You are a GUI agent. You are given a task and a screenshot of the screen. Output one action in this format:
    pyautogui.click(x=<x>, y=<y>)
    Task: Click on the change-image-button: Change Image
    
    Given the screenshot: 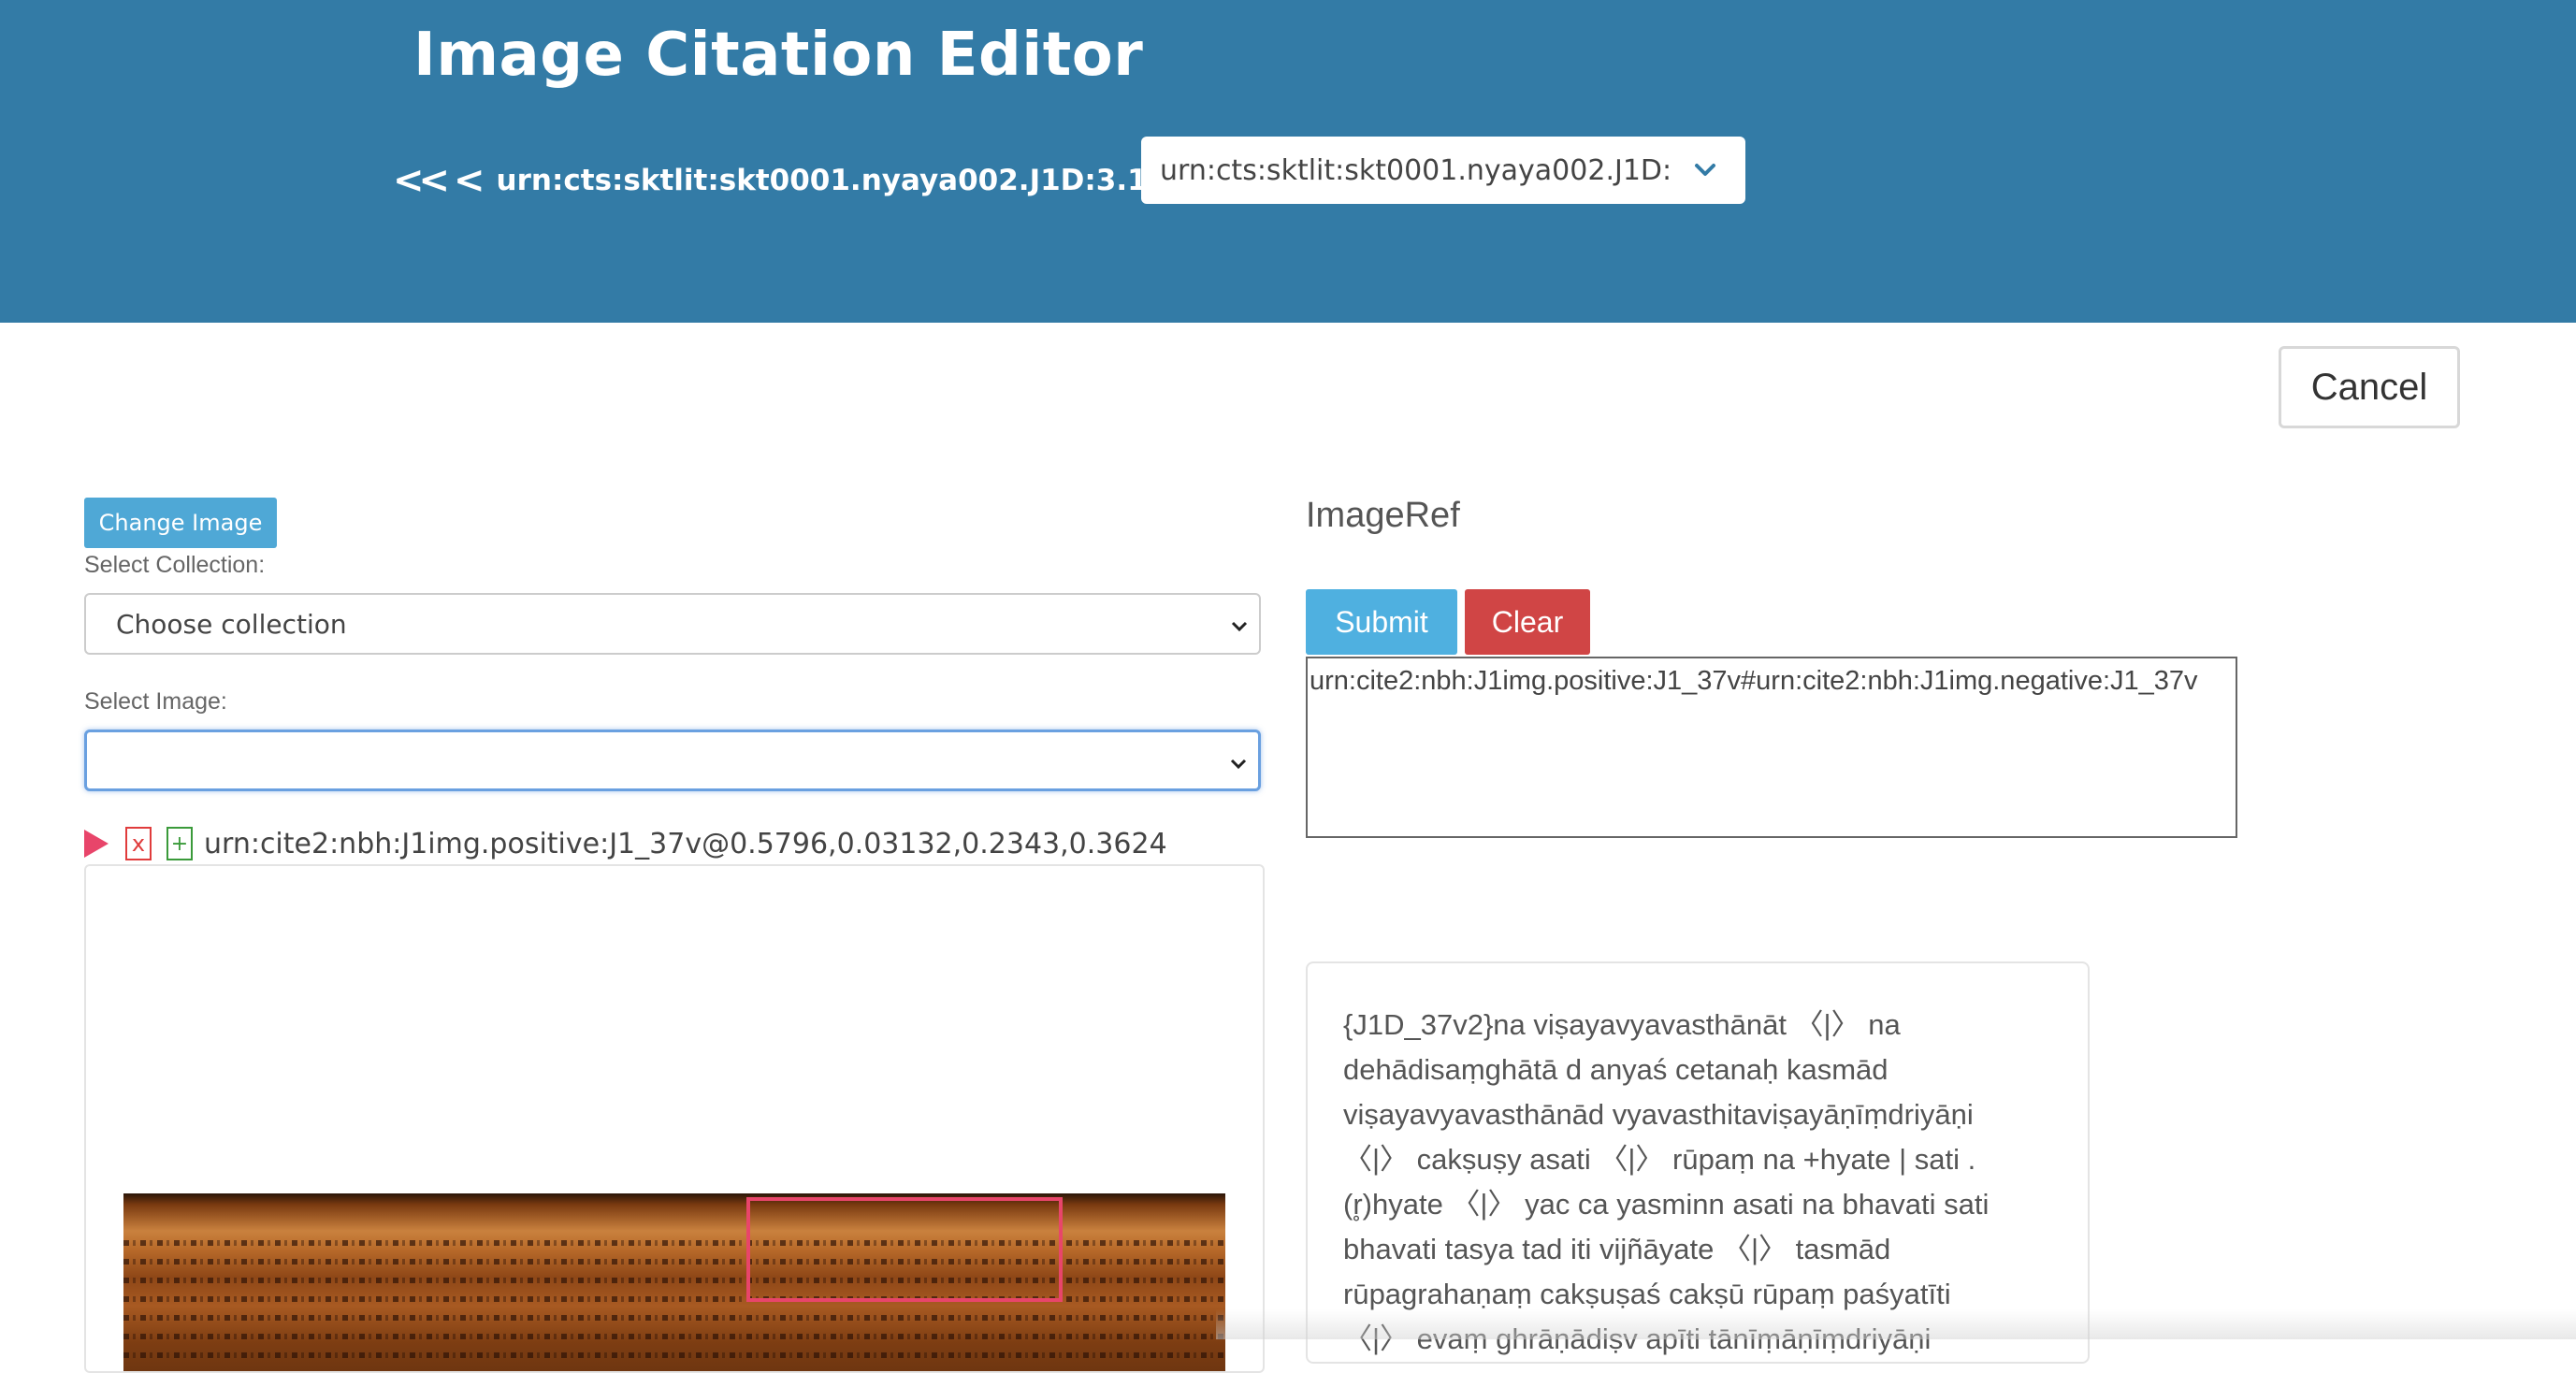 What is the action you would take?
    pyautogui.click(x=180, y=523)
    